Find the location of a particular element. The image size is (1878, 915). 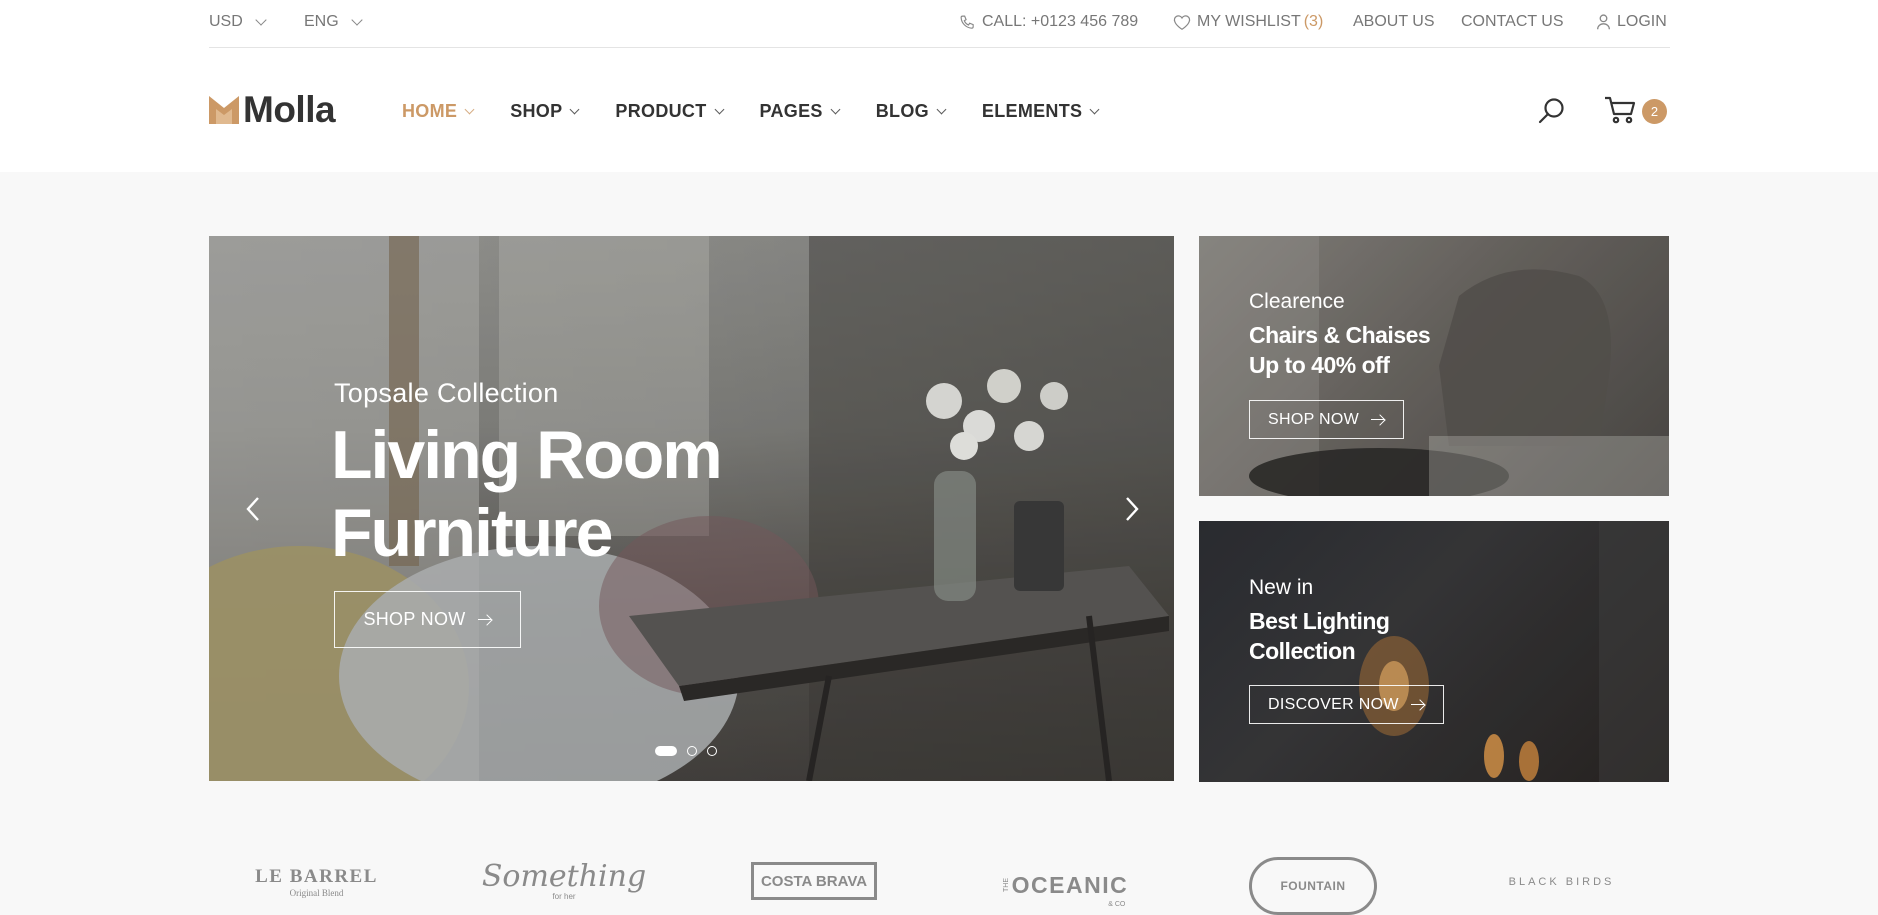

slider-prev-button is located at coordinates (254, 509).